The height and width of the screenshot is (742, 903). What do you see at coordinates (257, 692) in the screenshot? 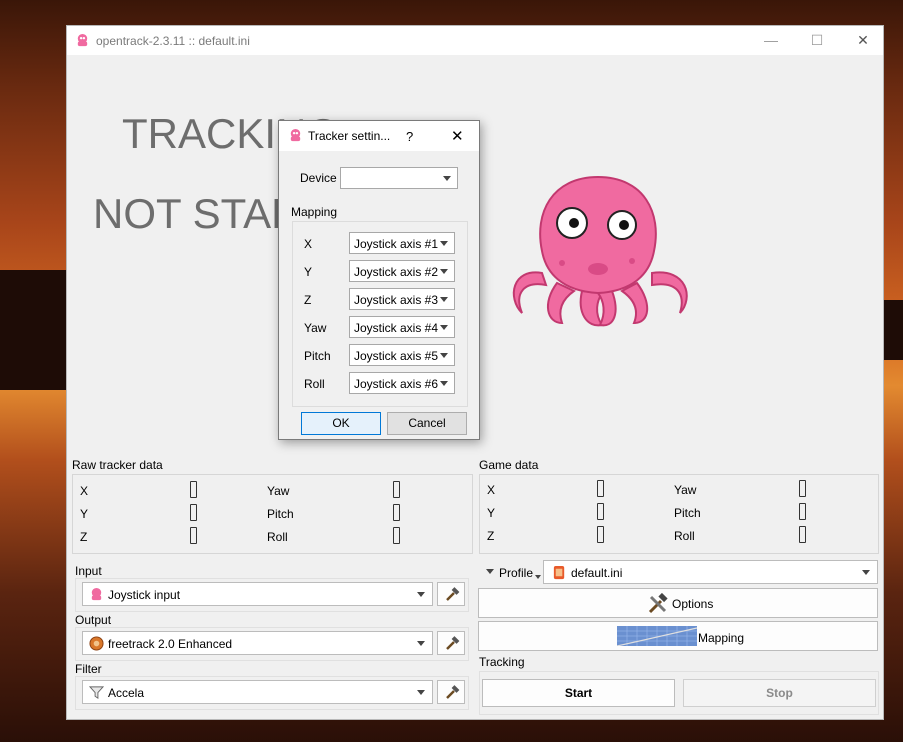
I see `filter-combo: Accela` at bounding box center [257, 692].